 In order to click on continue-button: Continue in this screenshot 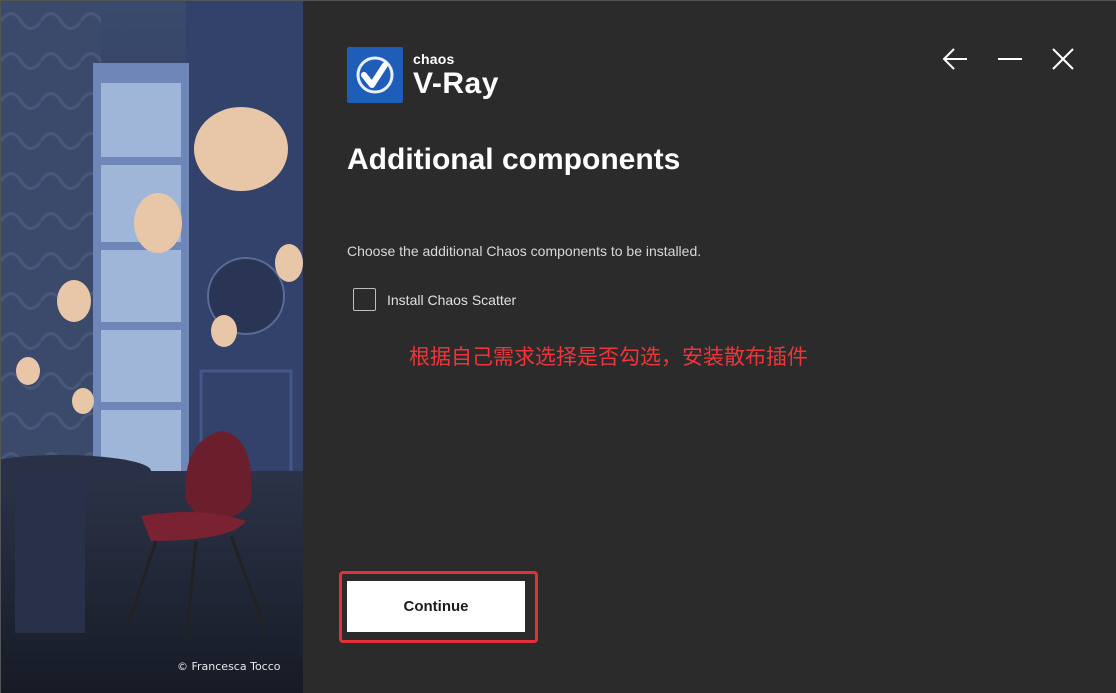, I will do `click(436, 606)`.